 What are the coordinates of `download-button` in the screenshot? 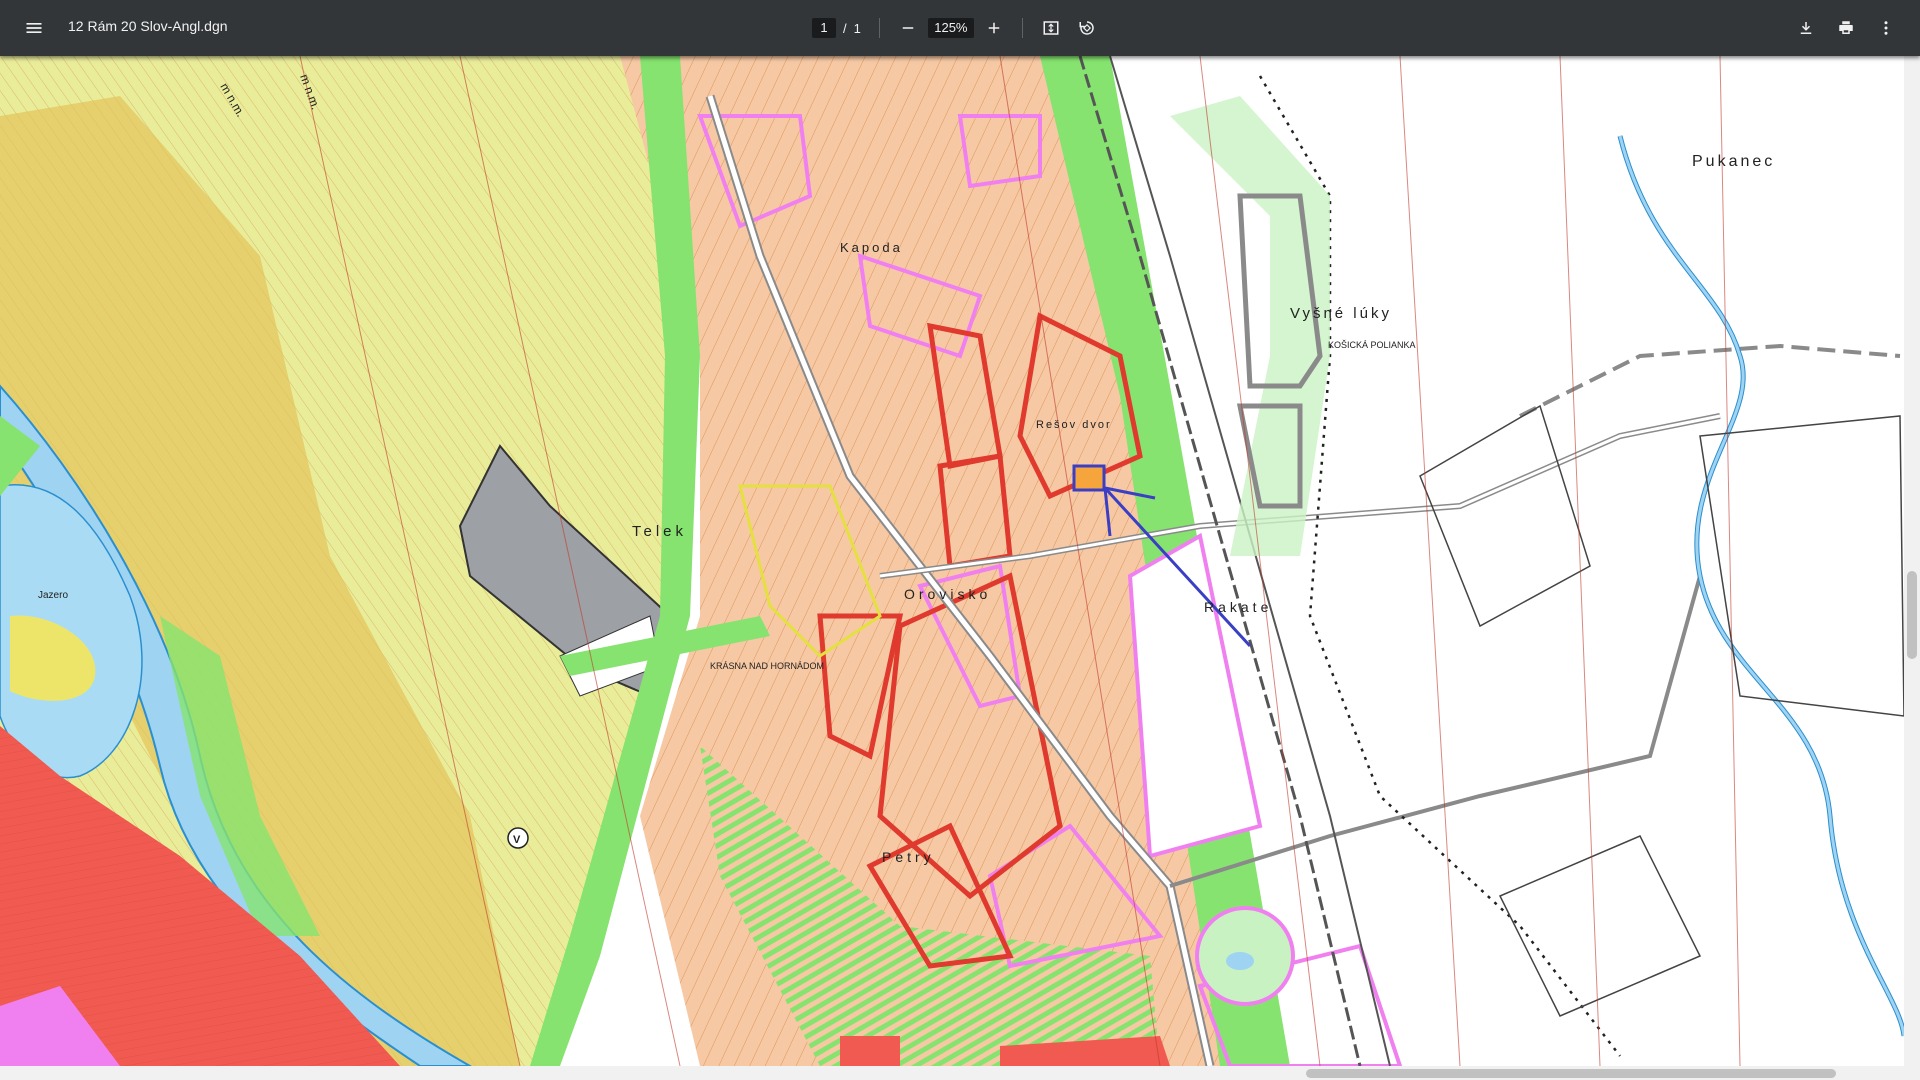 It's located at (1806, 28).